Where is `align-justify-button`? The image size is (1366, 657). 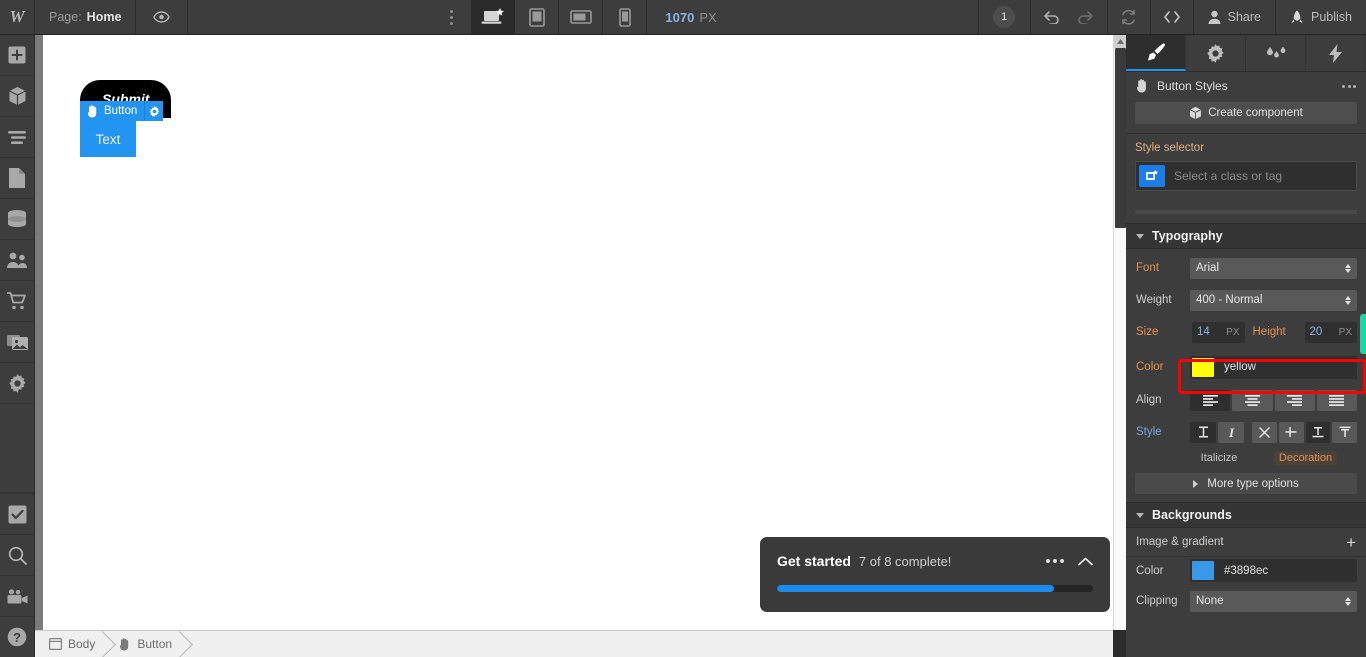
align-justify-button is located at coordinates (1336, 400).